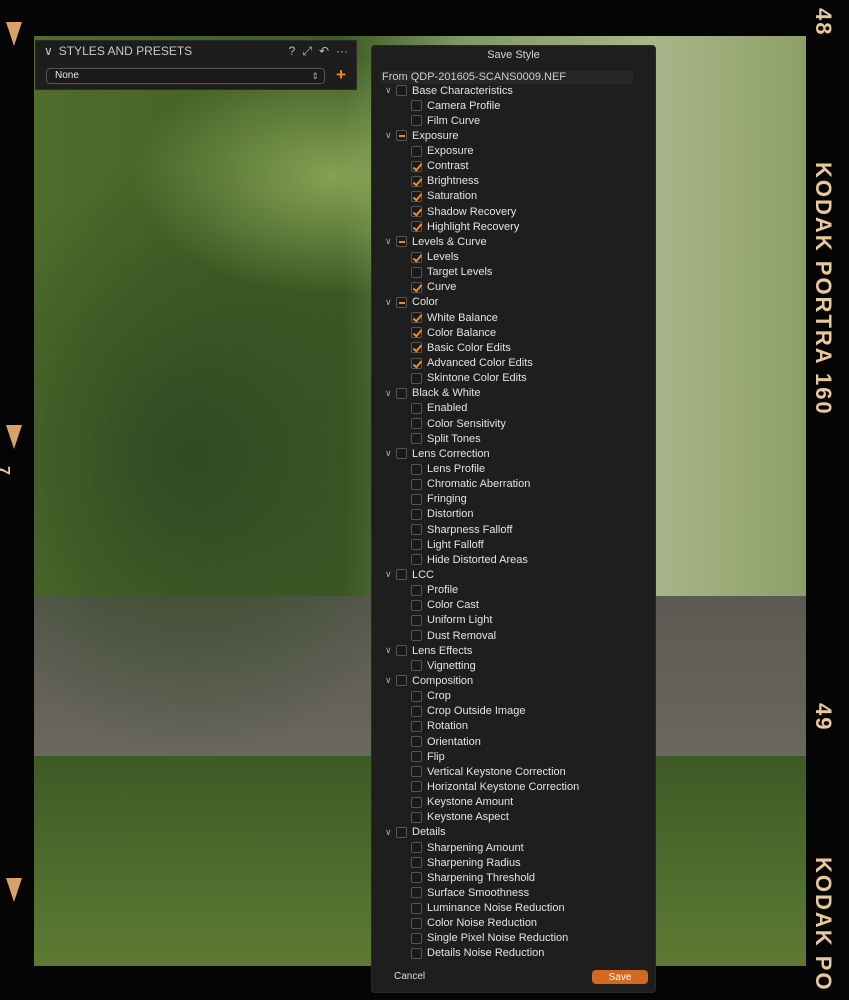 This screenshot has width=849, height=1000. I want to click on item-row: Sharpness Falloff, so click(461, 529).